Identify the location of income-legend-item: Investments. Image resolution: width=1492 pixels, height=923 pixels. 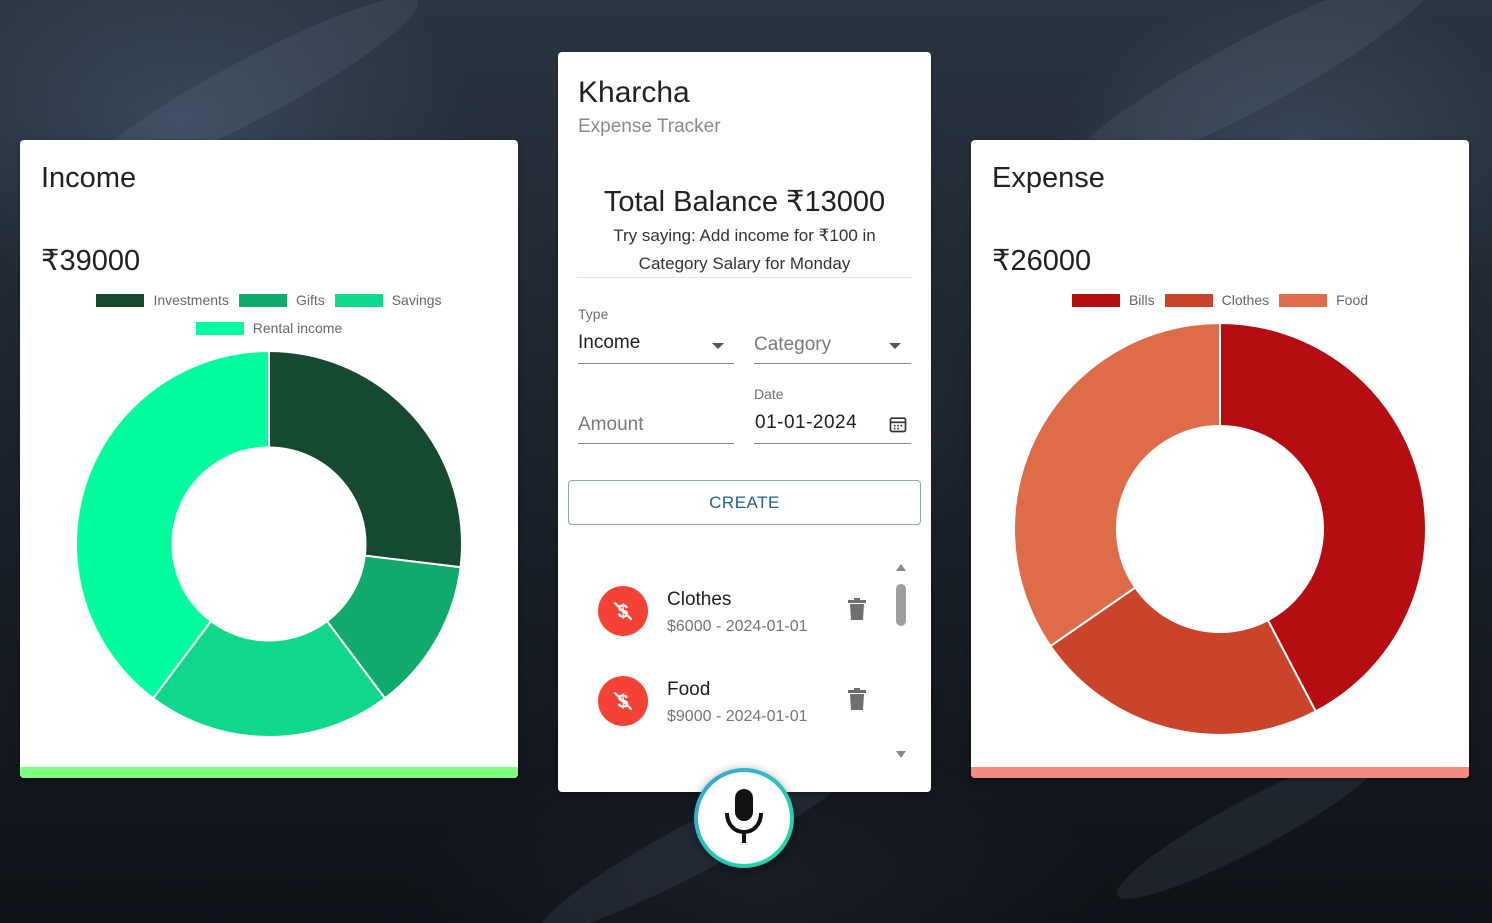
(162, 300).